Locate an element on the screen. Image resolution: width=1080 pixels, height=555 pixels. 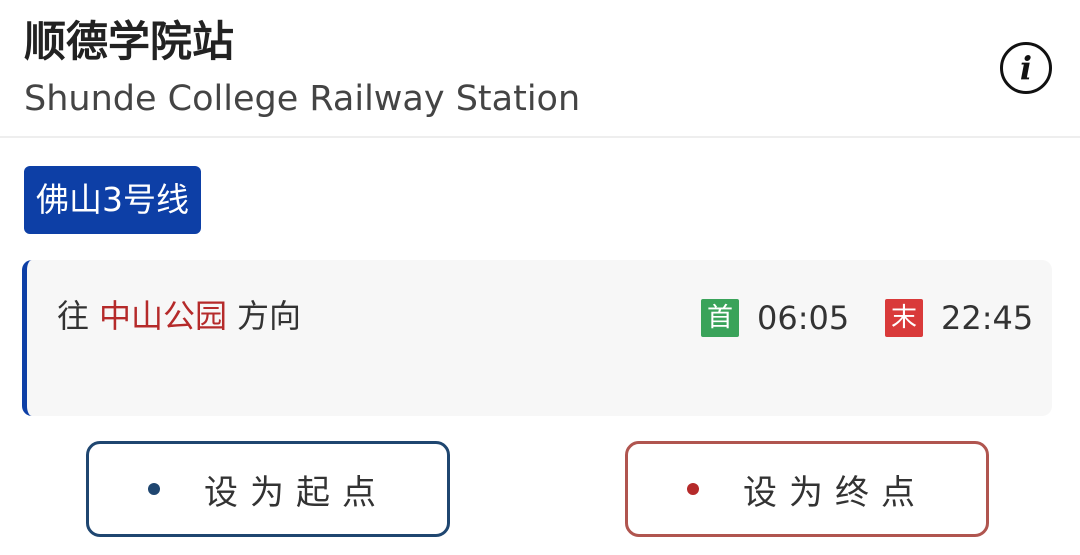
station-name-cn: 顺德学院站 is located at coordinates (129, 41).